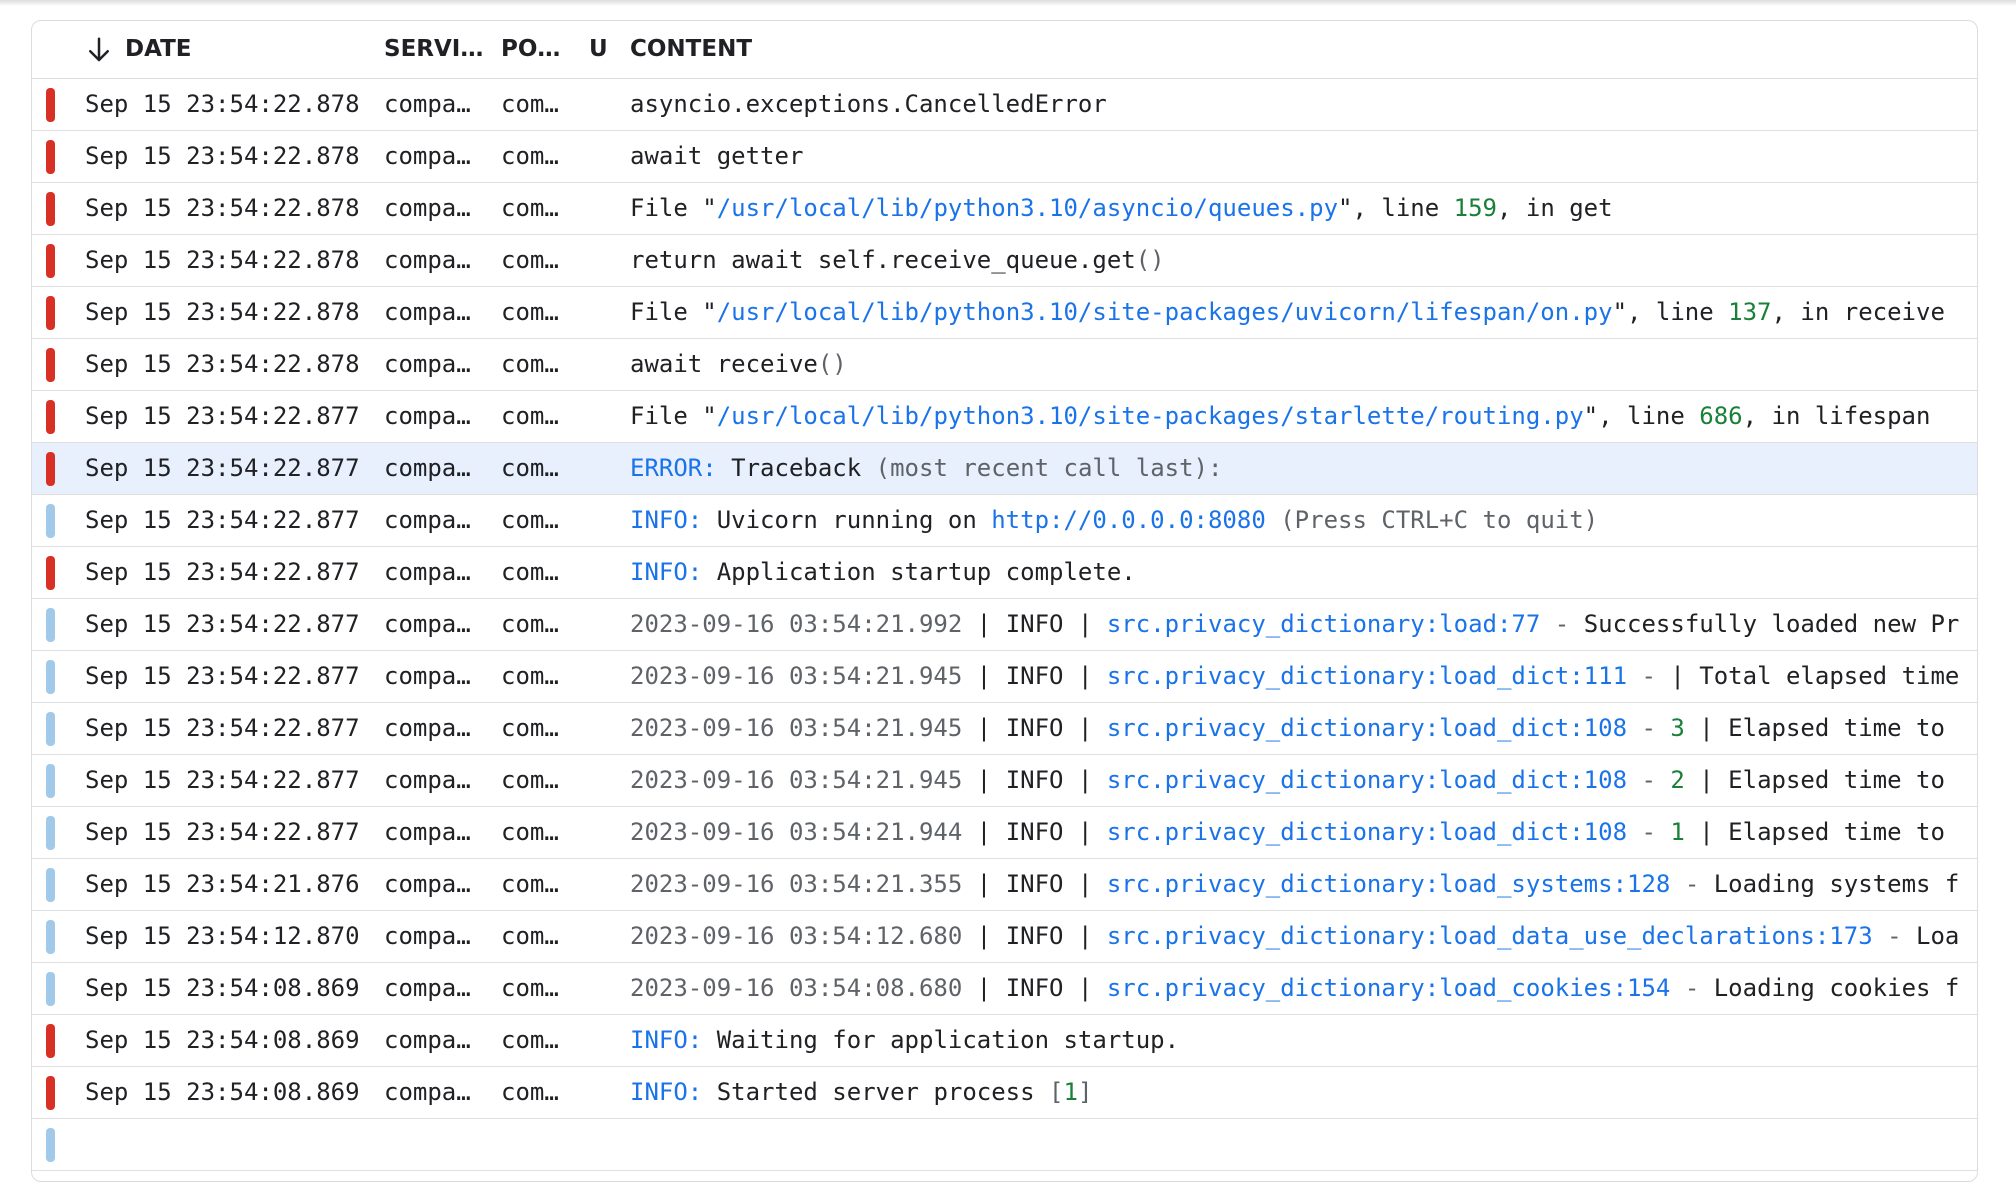 The height and width of the screenshot is (1182, 2016). Describe the element at coordinates (673, 468) in the screenshot. I see `log-token-level: ERROR:` at that location.